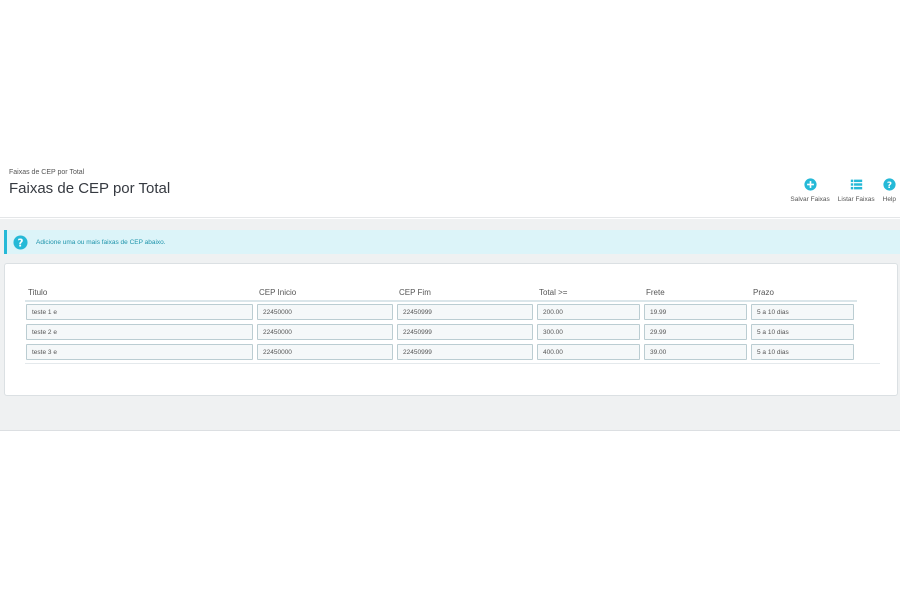 This screenshot has height=600, width=900. What do you see at coordinates (810, 199) in the screenshot?
I see `salvar-faixas-label: Salvar Faixas` at bounding box center [810, 199].